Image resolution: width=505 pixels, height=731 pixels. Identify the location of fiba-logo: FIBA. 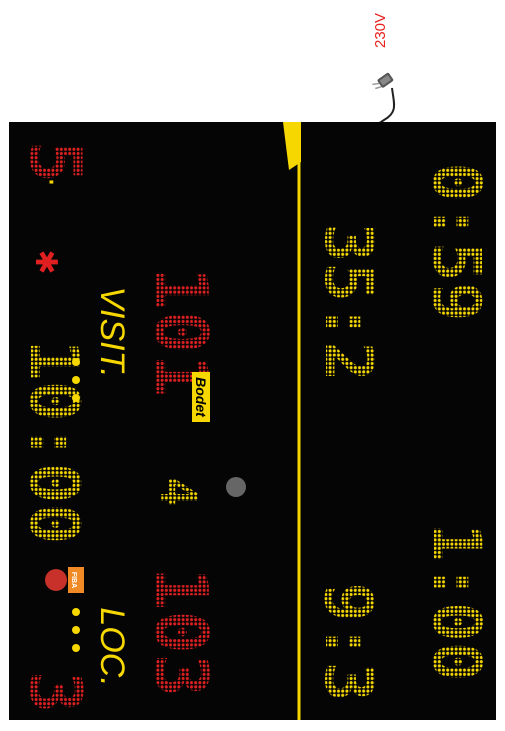
(64, 580).